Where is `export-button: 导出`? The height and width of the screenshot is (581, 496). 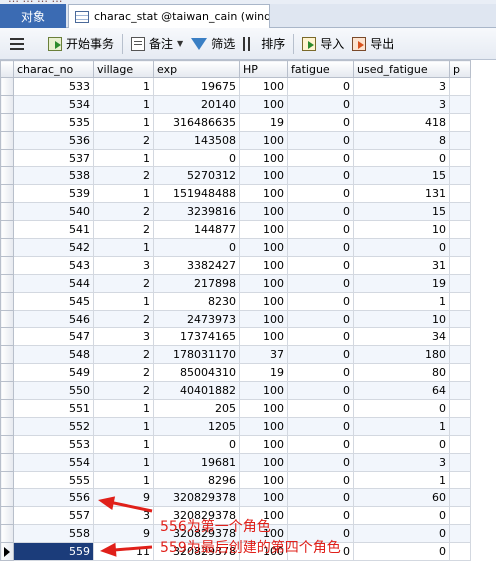 export-button: 导出 is located at coordinates (373, 44).